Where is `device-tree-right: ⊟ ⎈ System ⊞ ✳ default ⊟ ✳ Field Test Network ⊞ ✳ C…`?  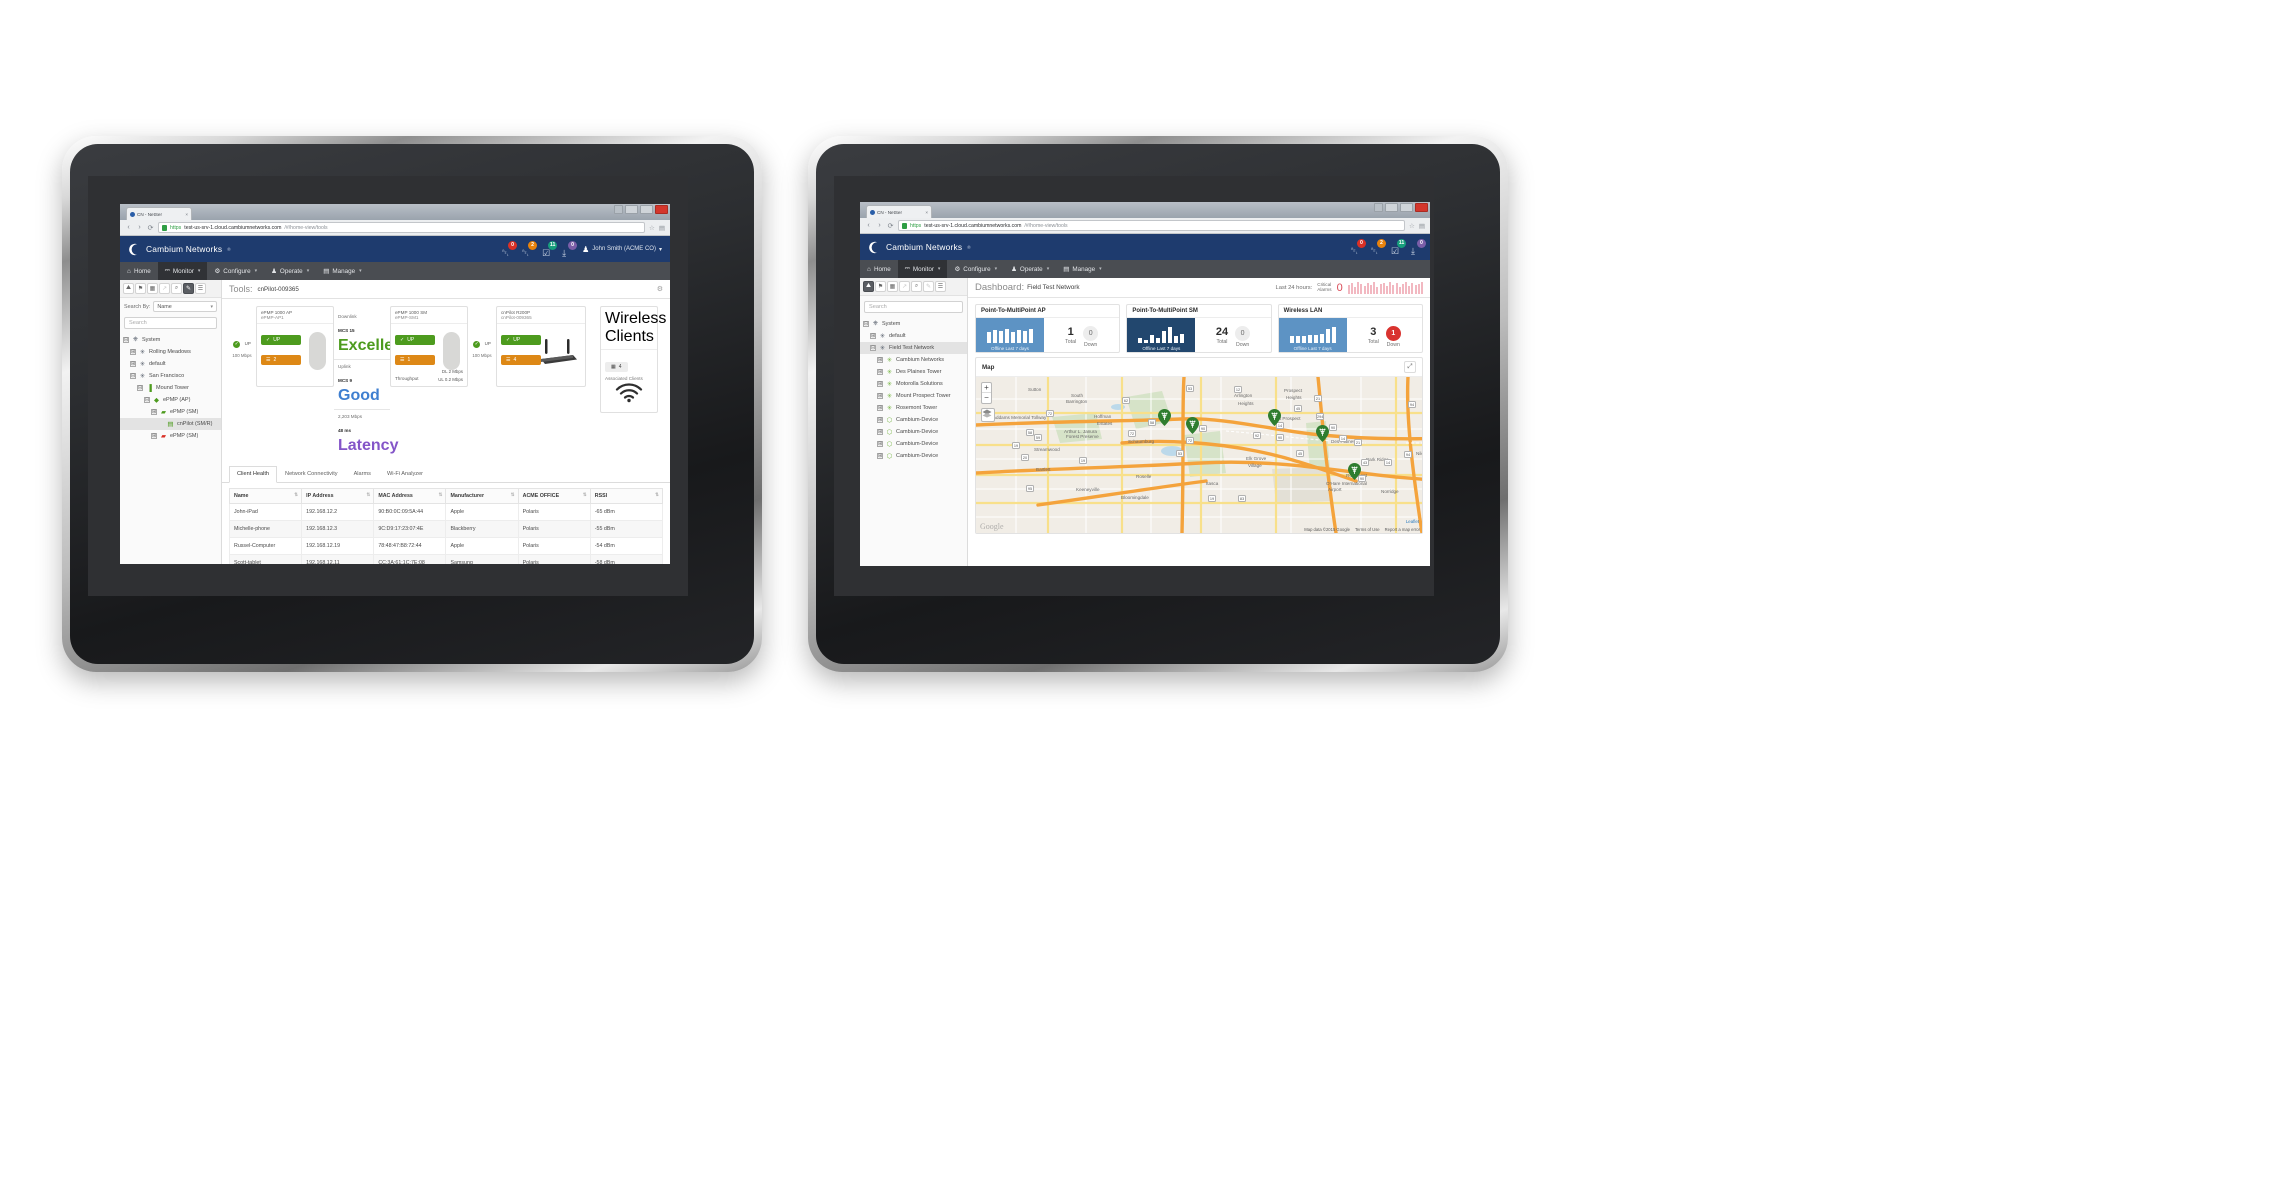
device-tree-right: ⊟ ⎈ System ⊞ ✳ default ⊟ ✳ Field Test Network ⊞ ✳ C… is located at coordinates (913, 391).